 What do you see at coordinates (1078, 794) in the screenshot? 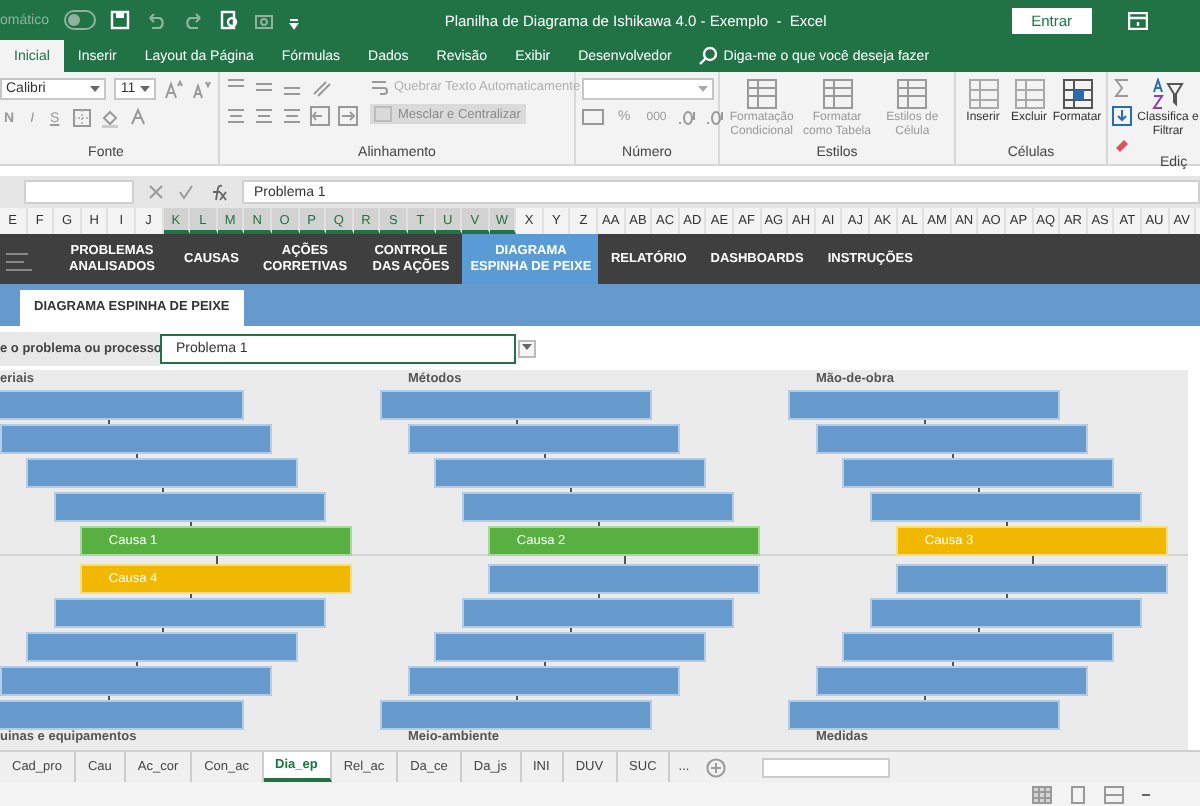
I see `page-layout-icon` at bounding box center [1078, 794].